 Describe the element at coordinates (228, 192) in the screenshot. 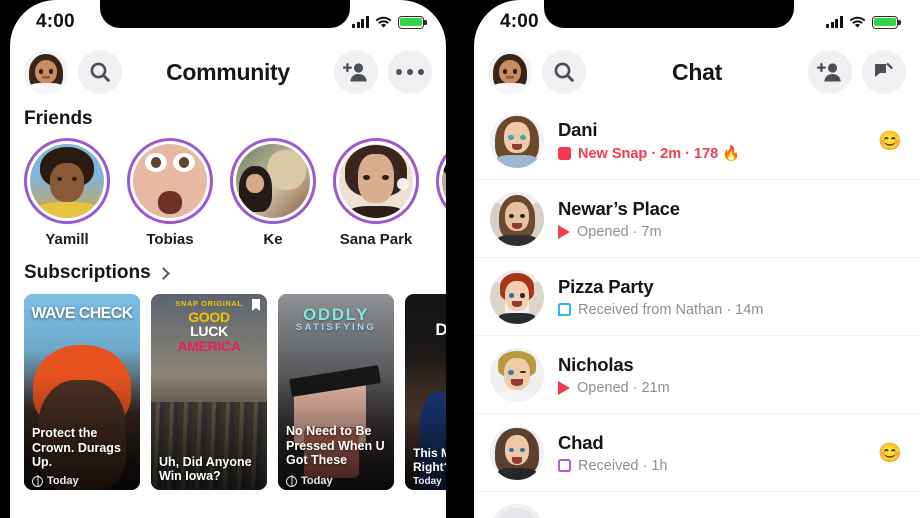

I see `friends-carousel: Yamill Tobias Ke Sana Park` at that location.